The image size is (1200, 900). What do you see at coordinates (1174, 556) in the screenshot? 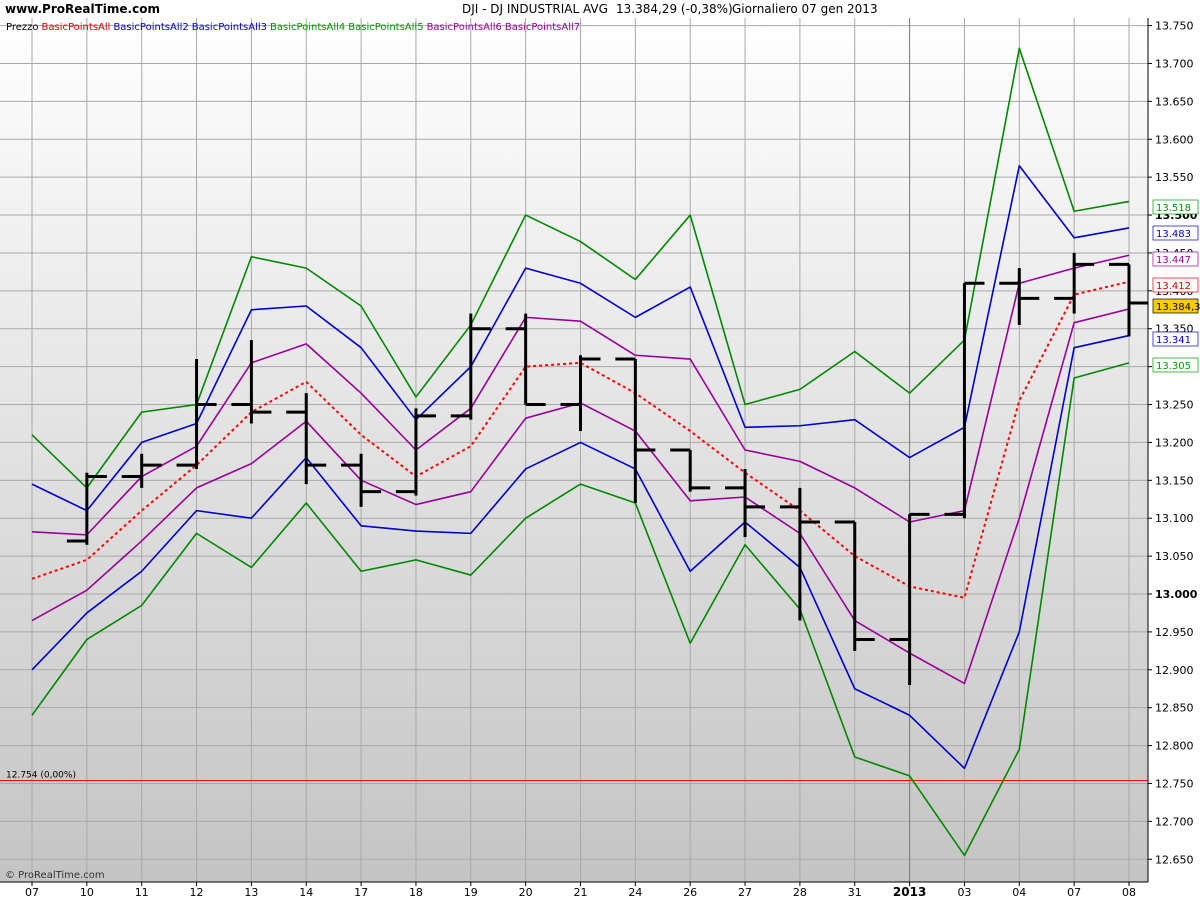
I see `y-tick-label: 13.050` at bounding box center [1174, 556].